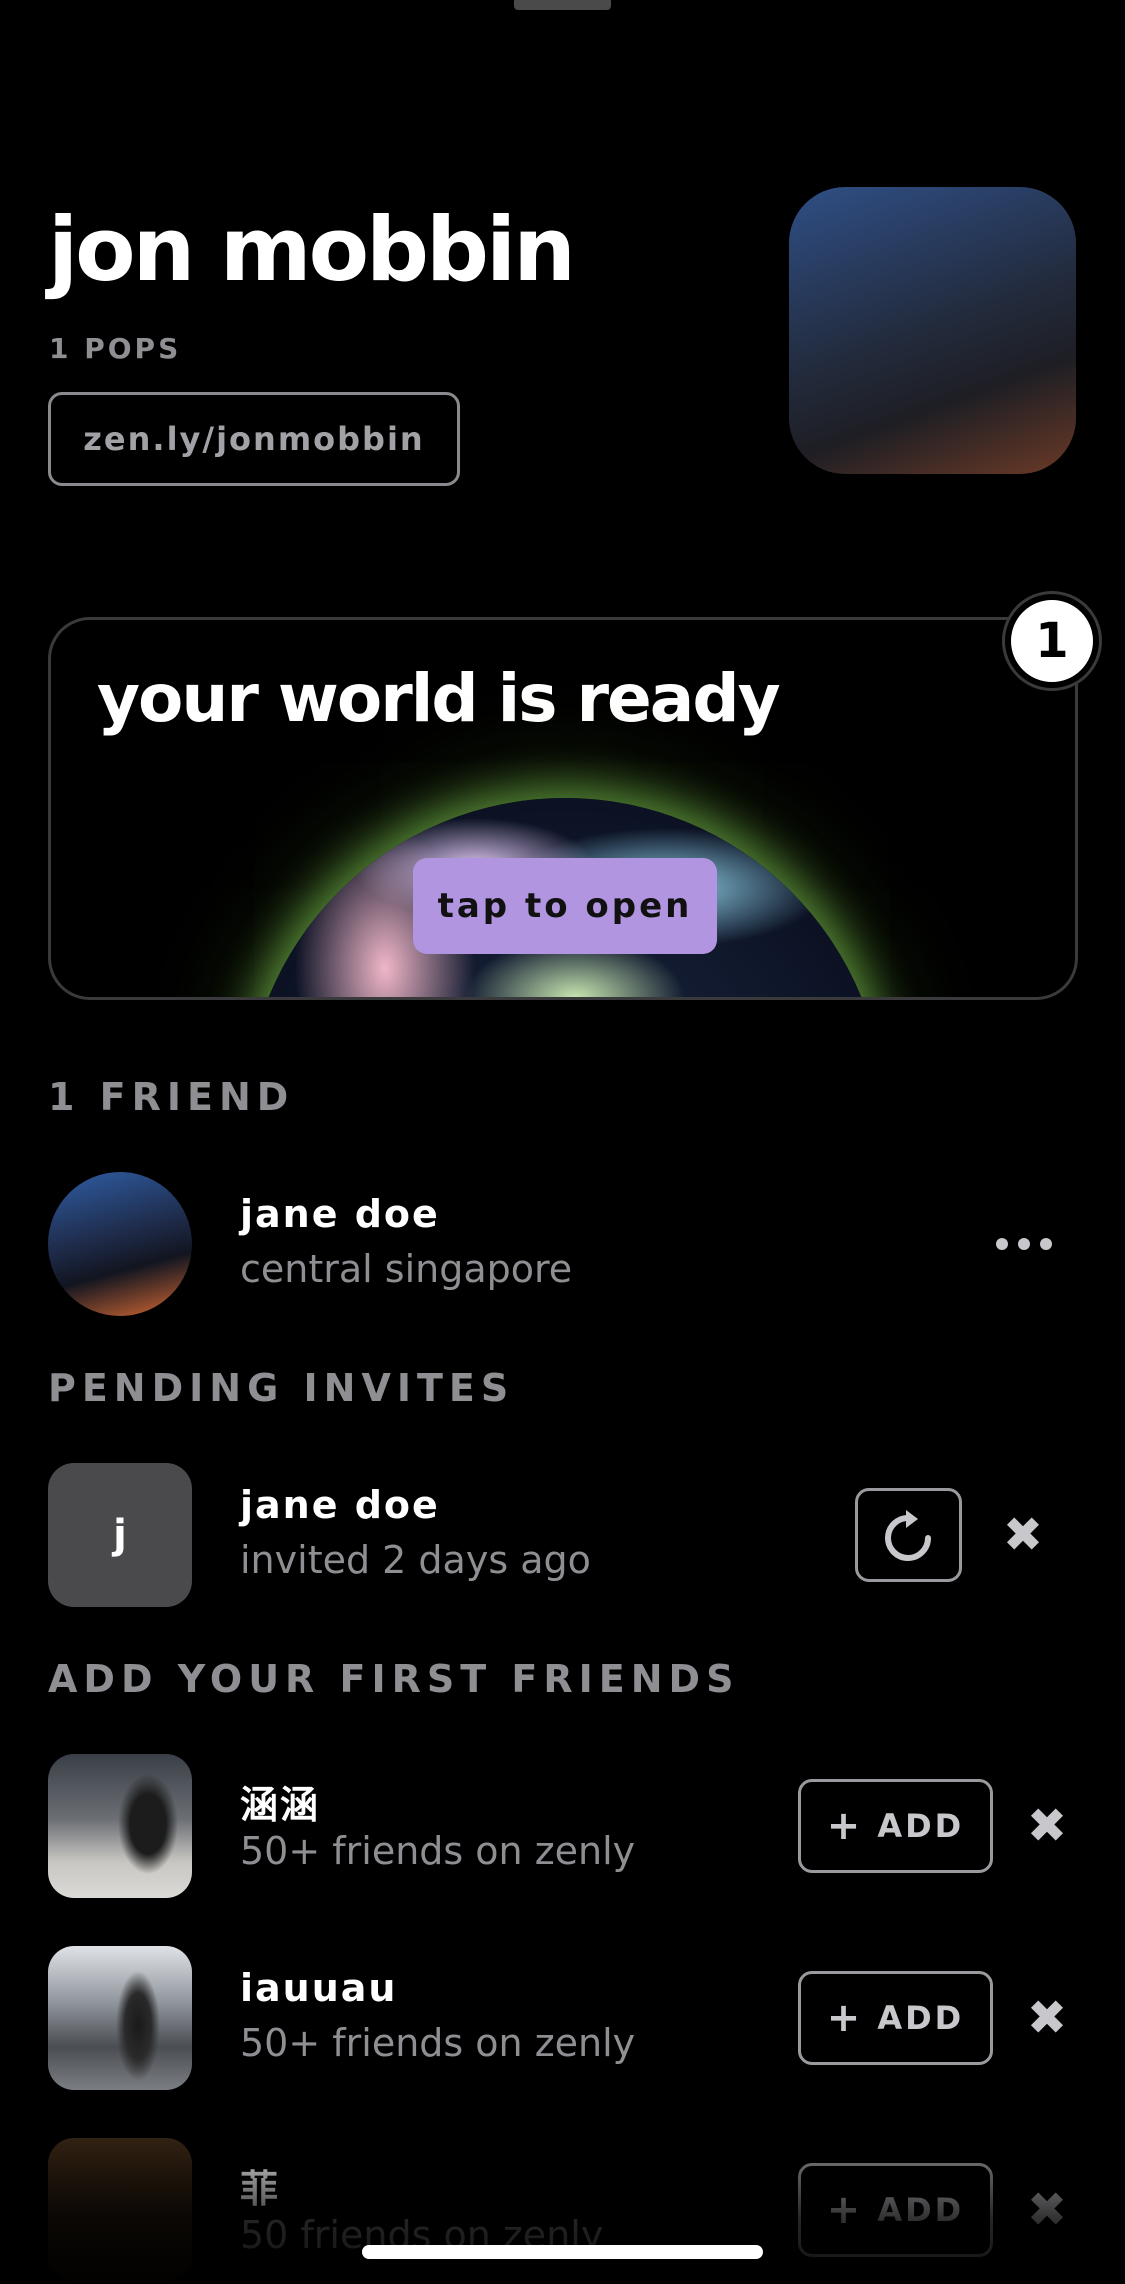 The height and width of the screenshot is (2284, 1125). I want to click on friends-section-header: 1 FRIEND, so click(171, 1097).